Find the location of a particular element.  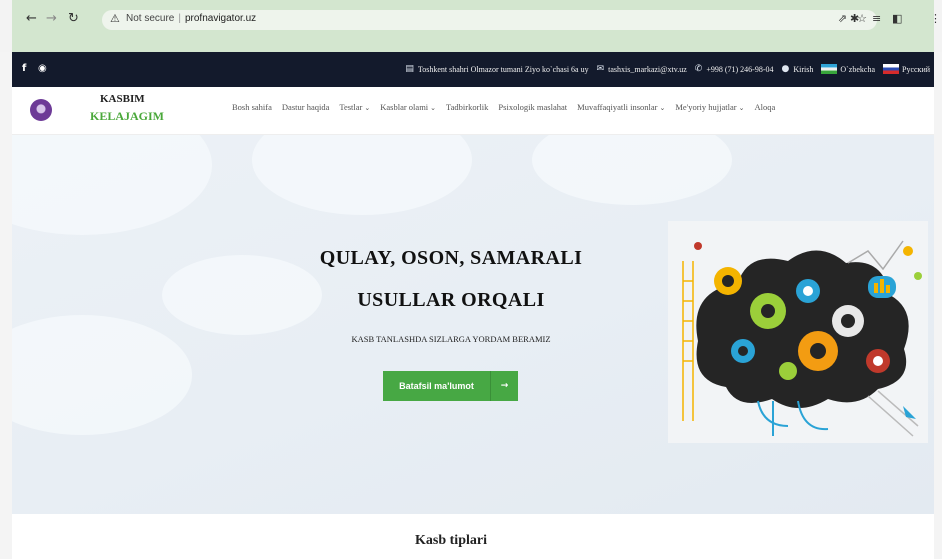

phone-icon: ✆ is located at coordinates (698, 69).